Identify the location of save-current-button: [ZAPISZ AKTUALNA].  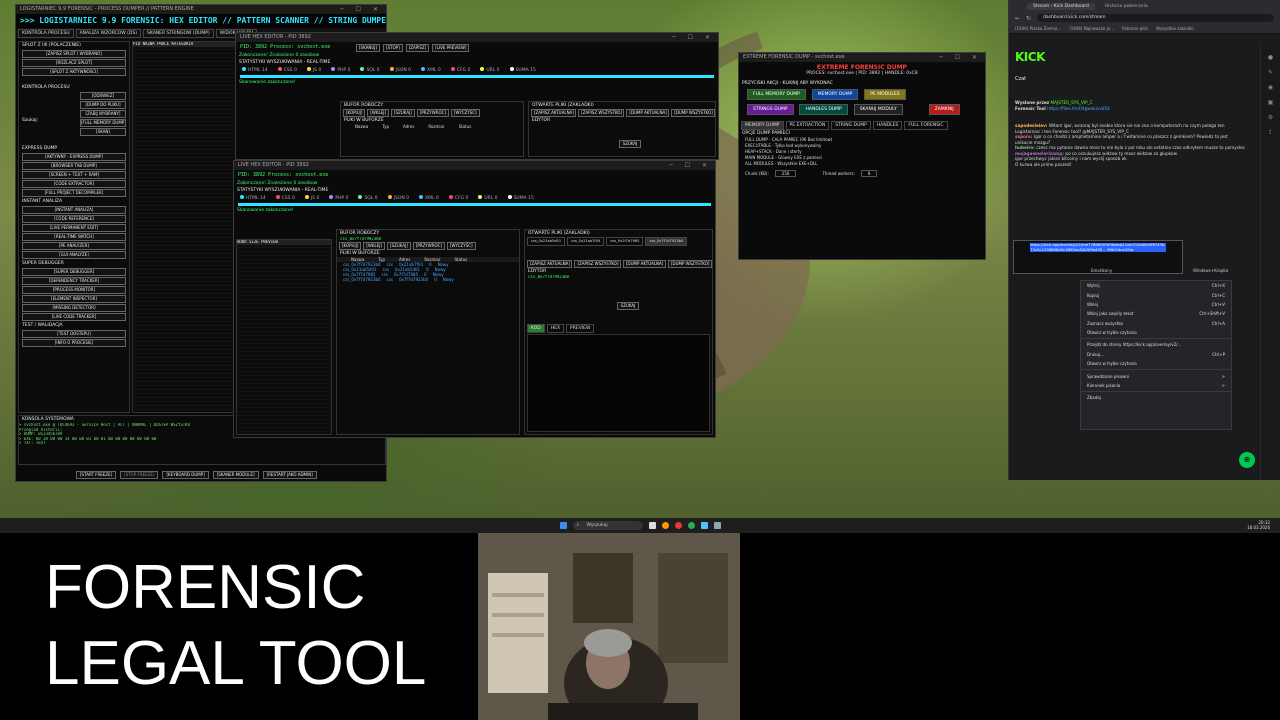
(554, 113).